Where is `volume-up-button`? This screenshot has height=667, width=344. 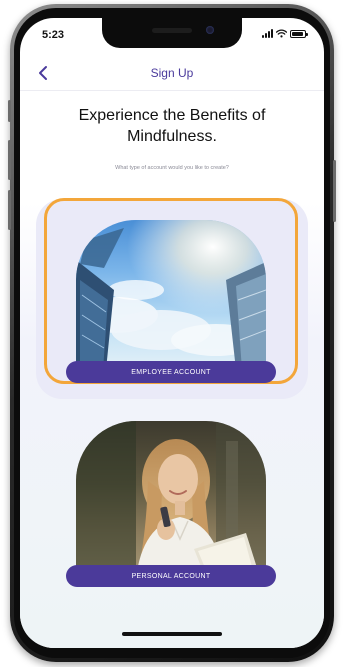
volume-up-button is located at coordinates (9, 160).